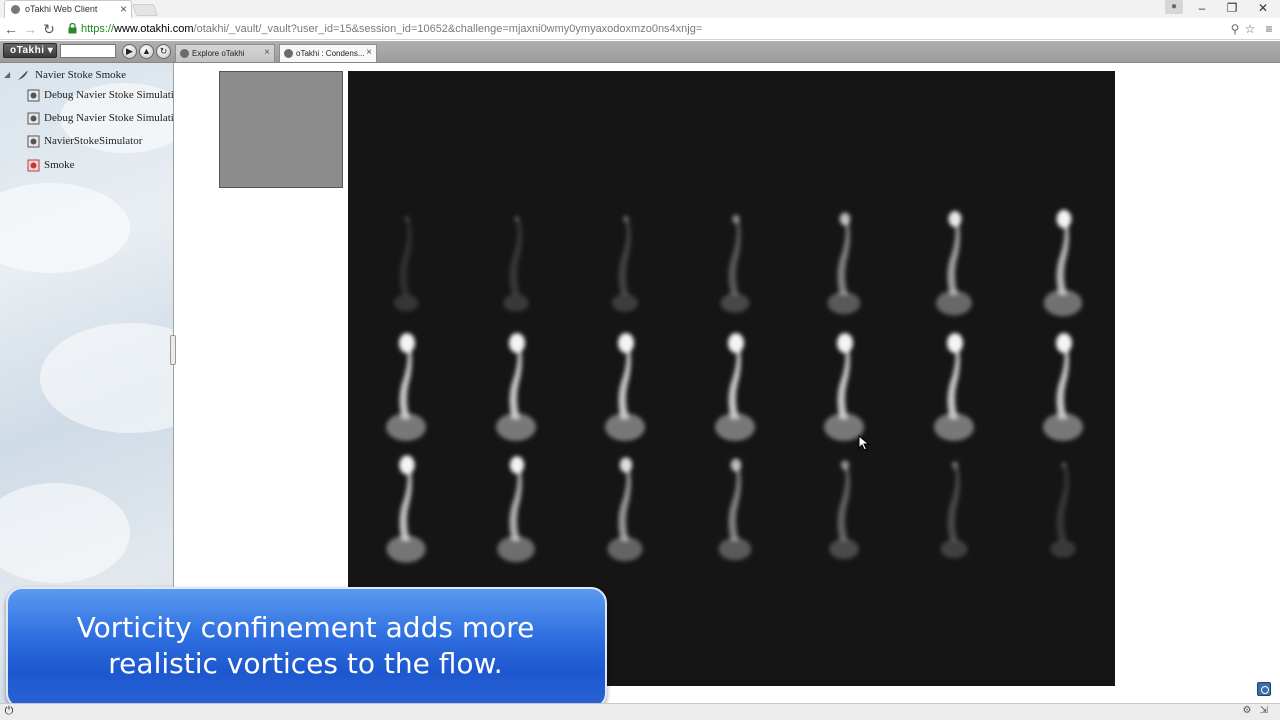 Image resolution: width=1280 pixels, height=720 pixels. I want to click on tree-item-smoke: Smoke, so click(100, 166).